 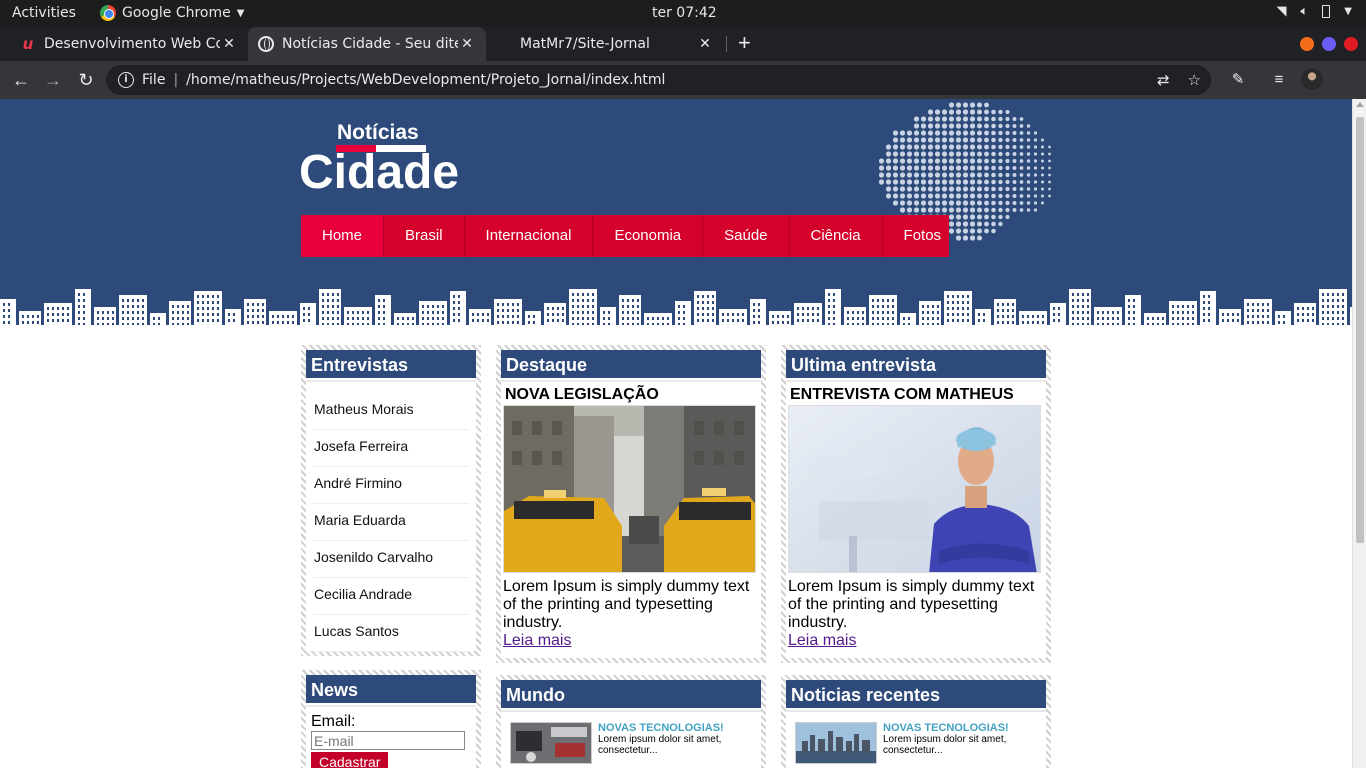 What do you see at coordinates (1312, 79) in the screenshot?
I see `avatar` at bounding box center [1312, 79].